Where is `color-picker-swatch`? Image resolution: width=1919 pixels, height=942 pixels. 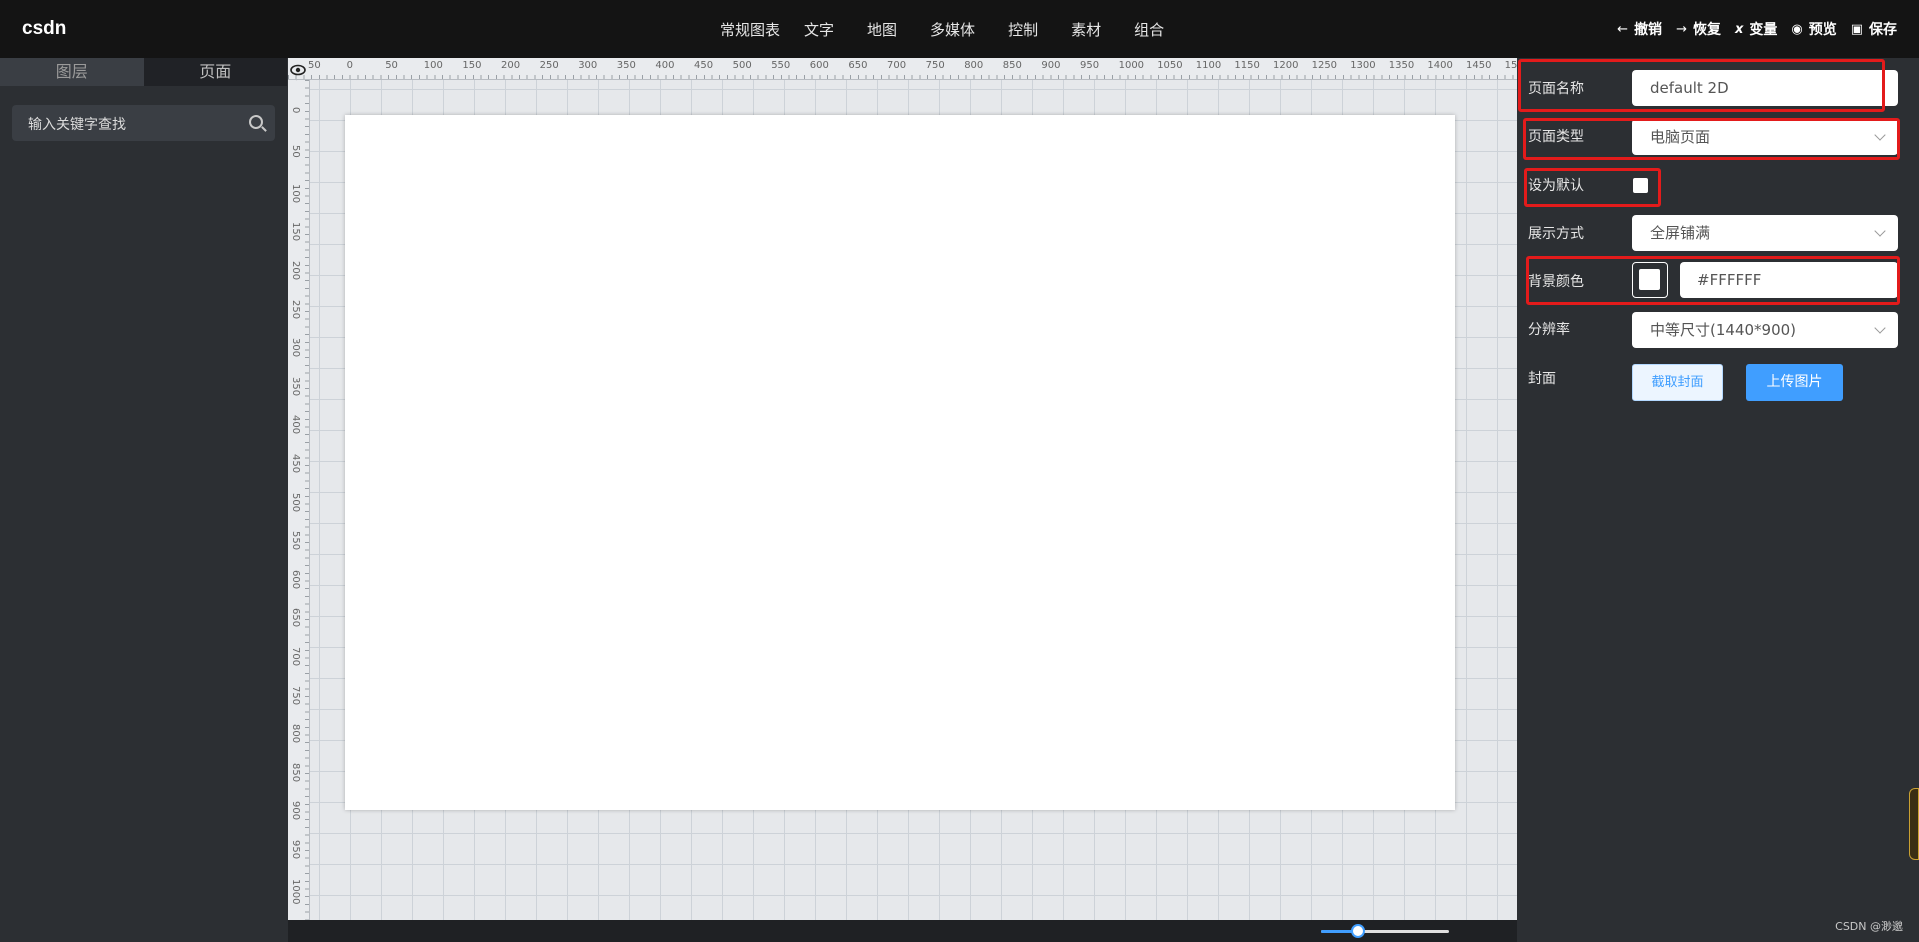 color-picker-swatch is located at coordinates (1650, 280).